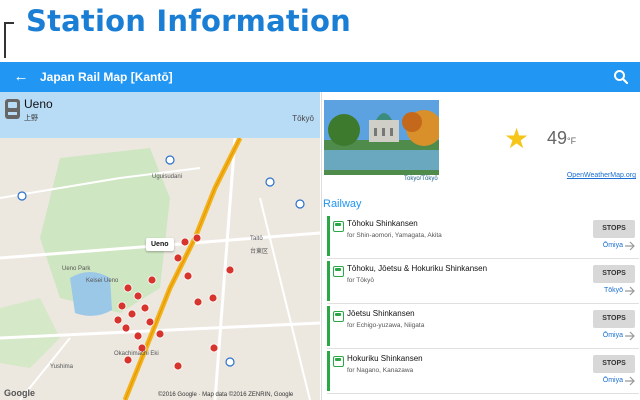 Image resolution: width=640 pixels, height=400 pixels. What do you see at coordinates (342, 204) in the screenshot?
I see `railway-section-title: Railway` at bounding box center [342, 204].